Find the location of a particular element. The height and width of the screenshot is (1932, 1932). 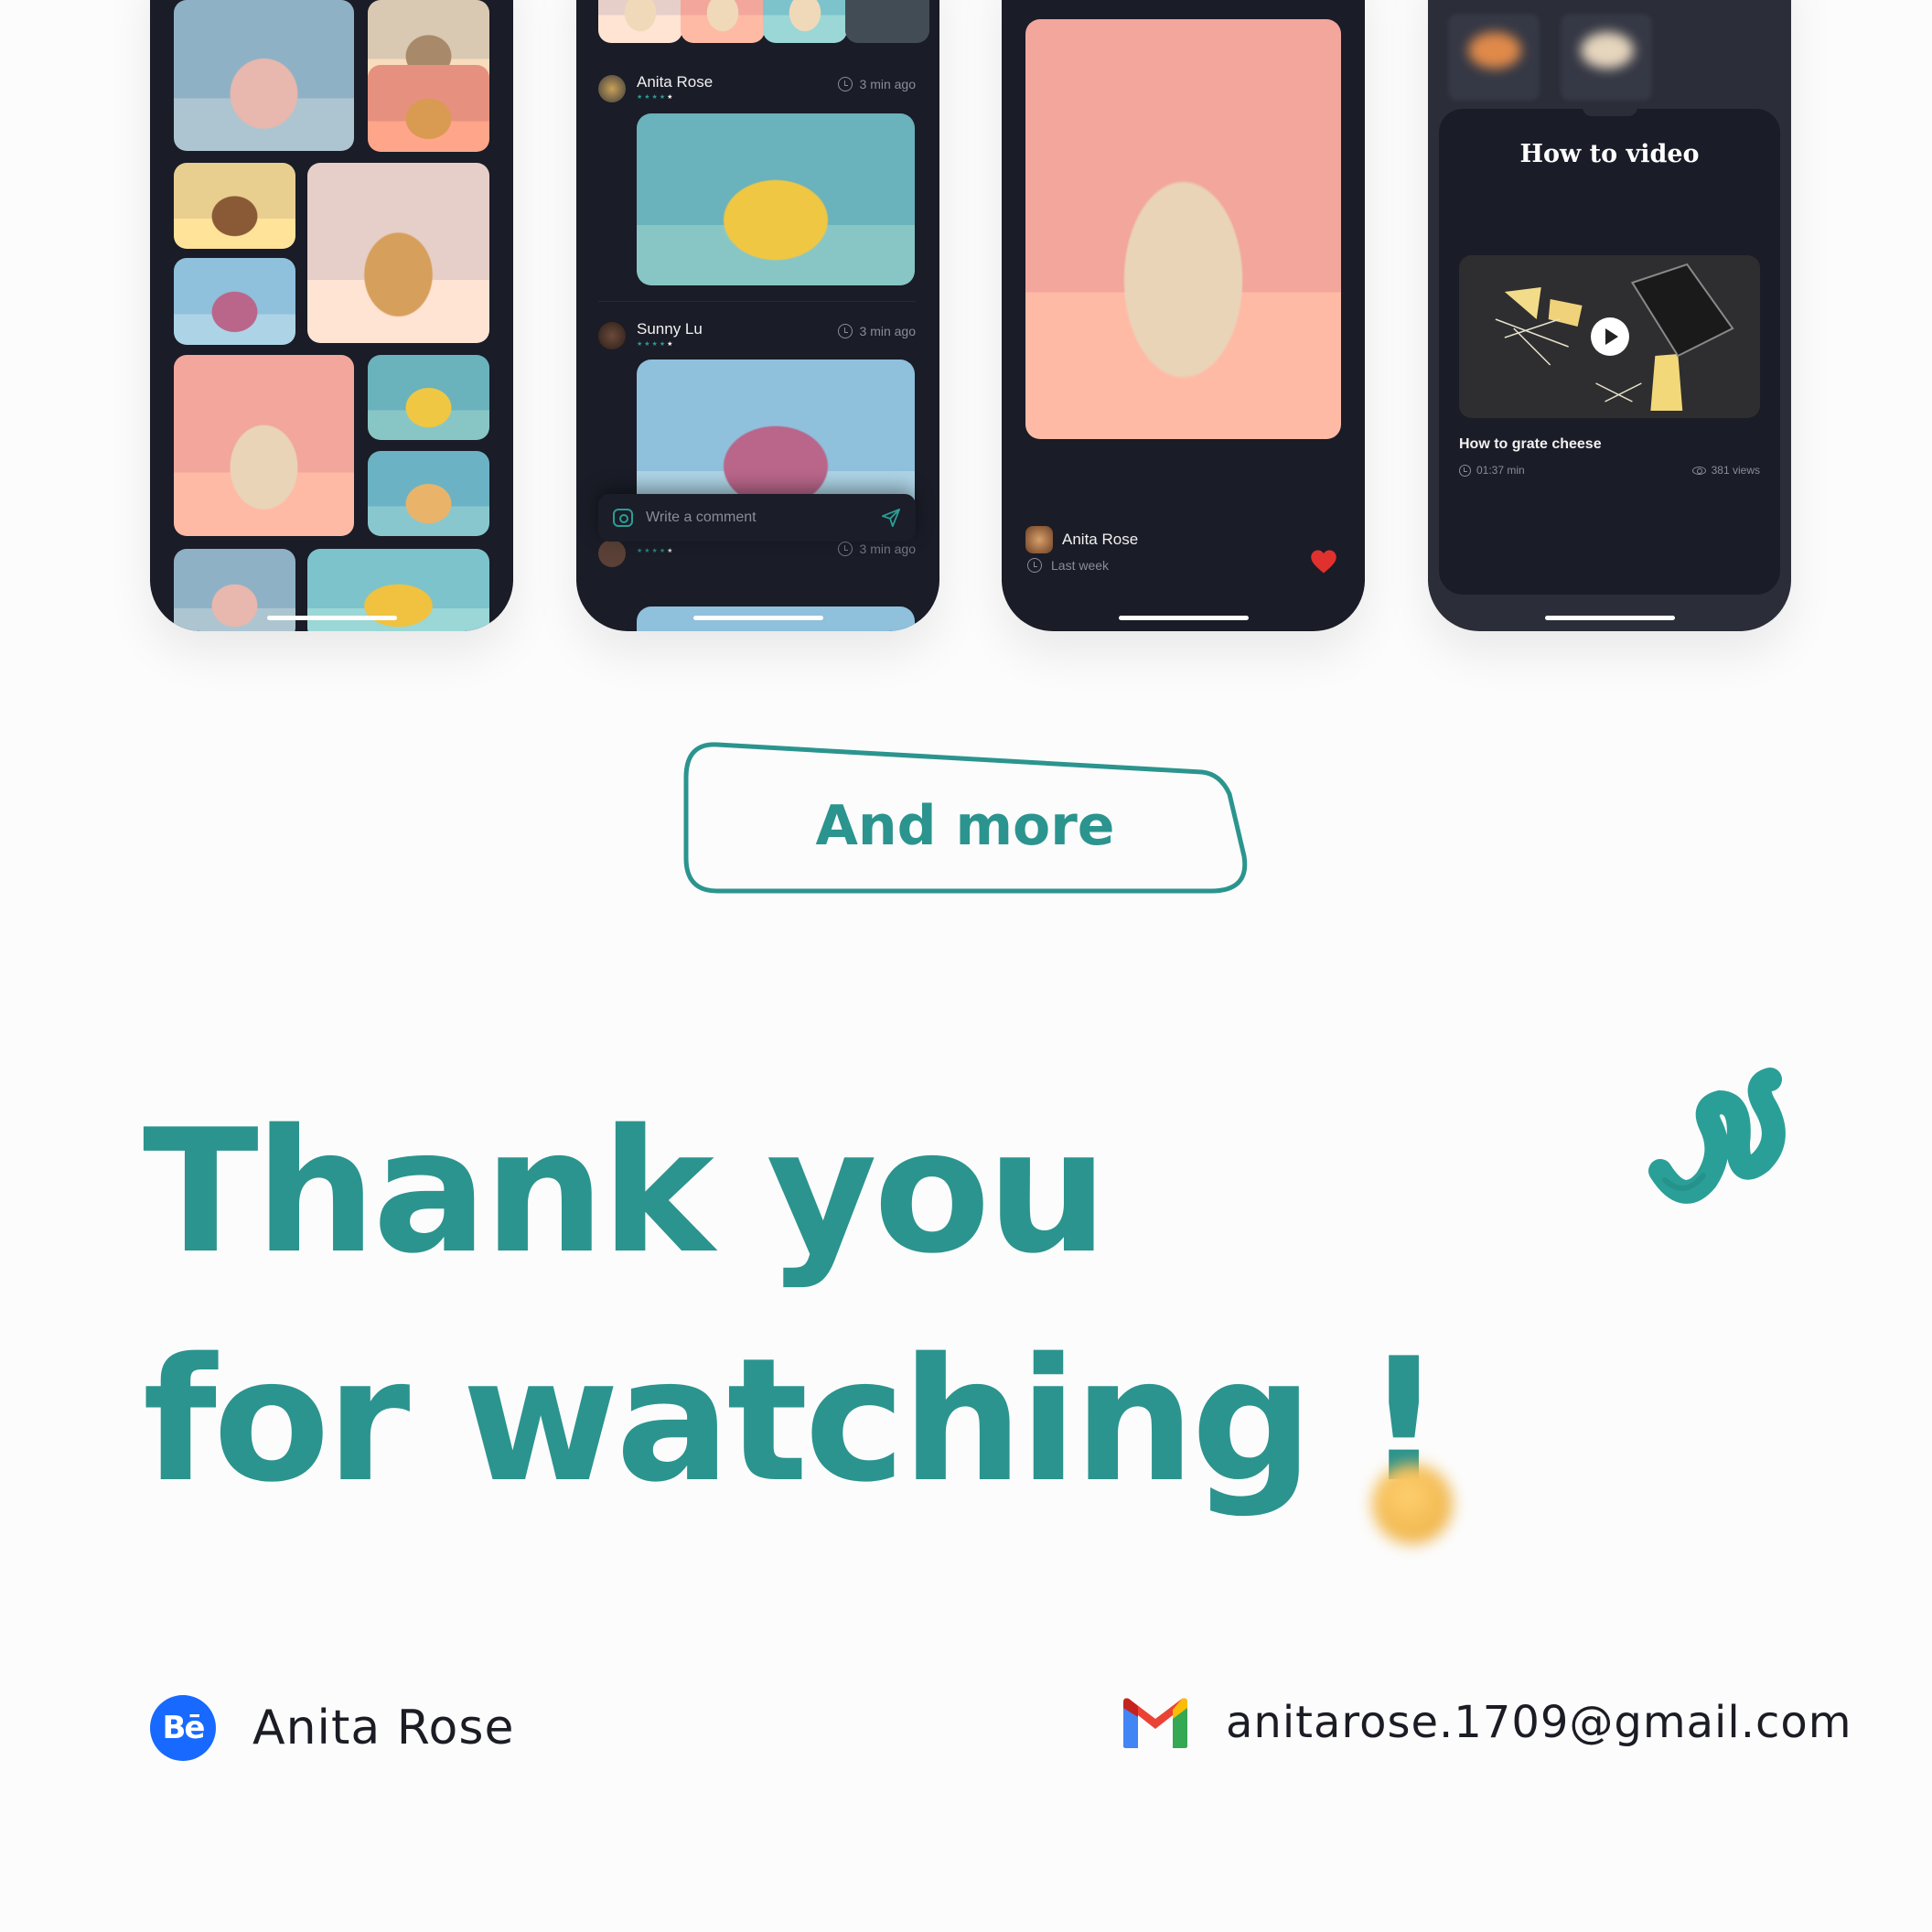

gallery-tile-taiyaki-blue is located at coordinates (235, 302).